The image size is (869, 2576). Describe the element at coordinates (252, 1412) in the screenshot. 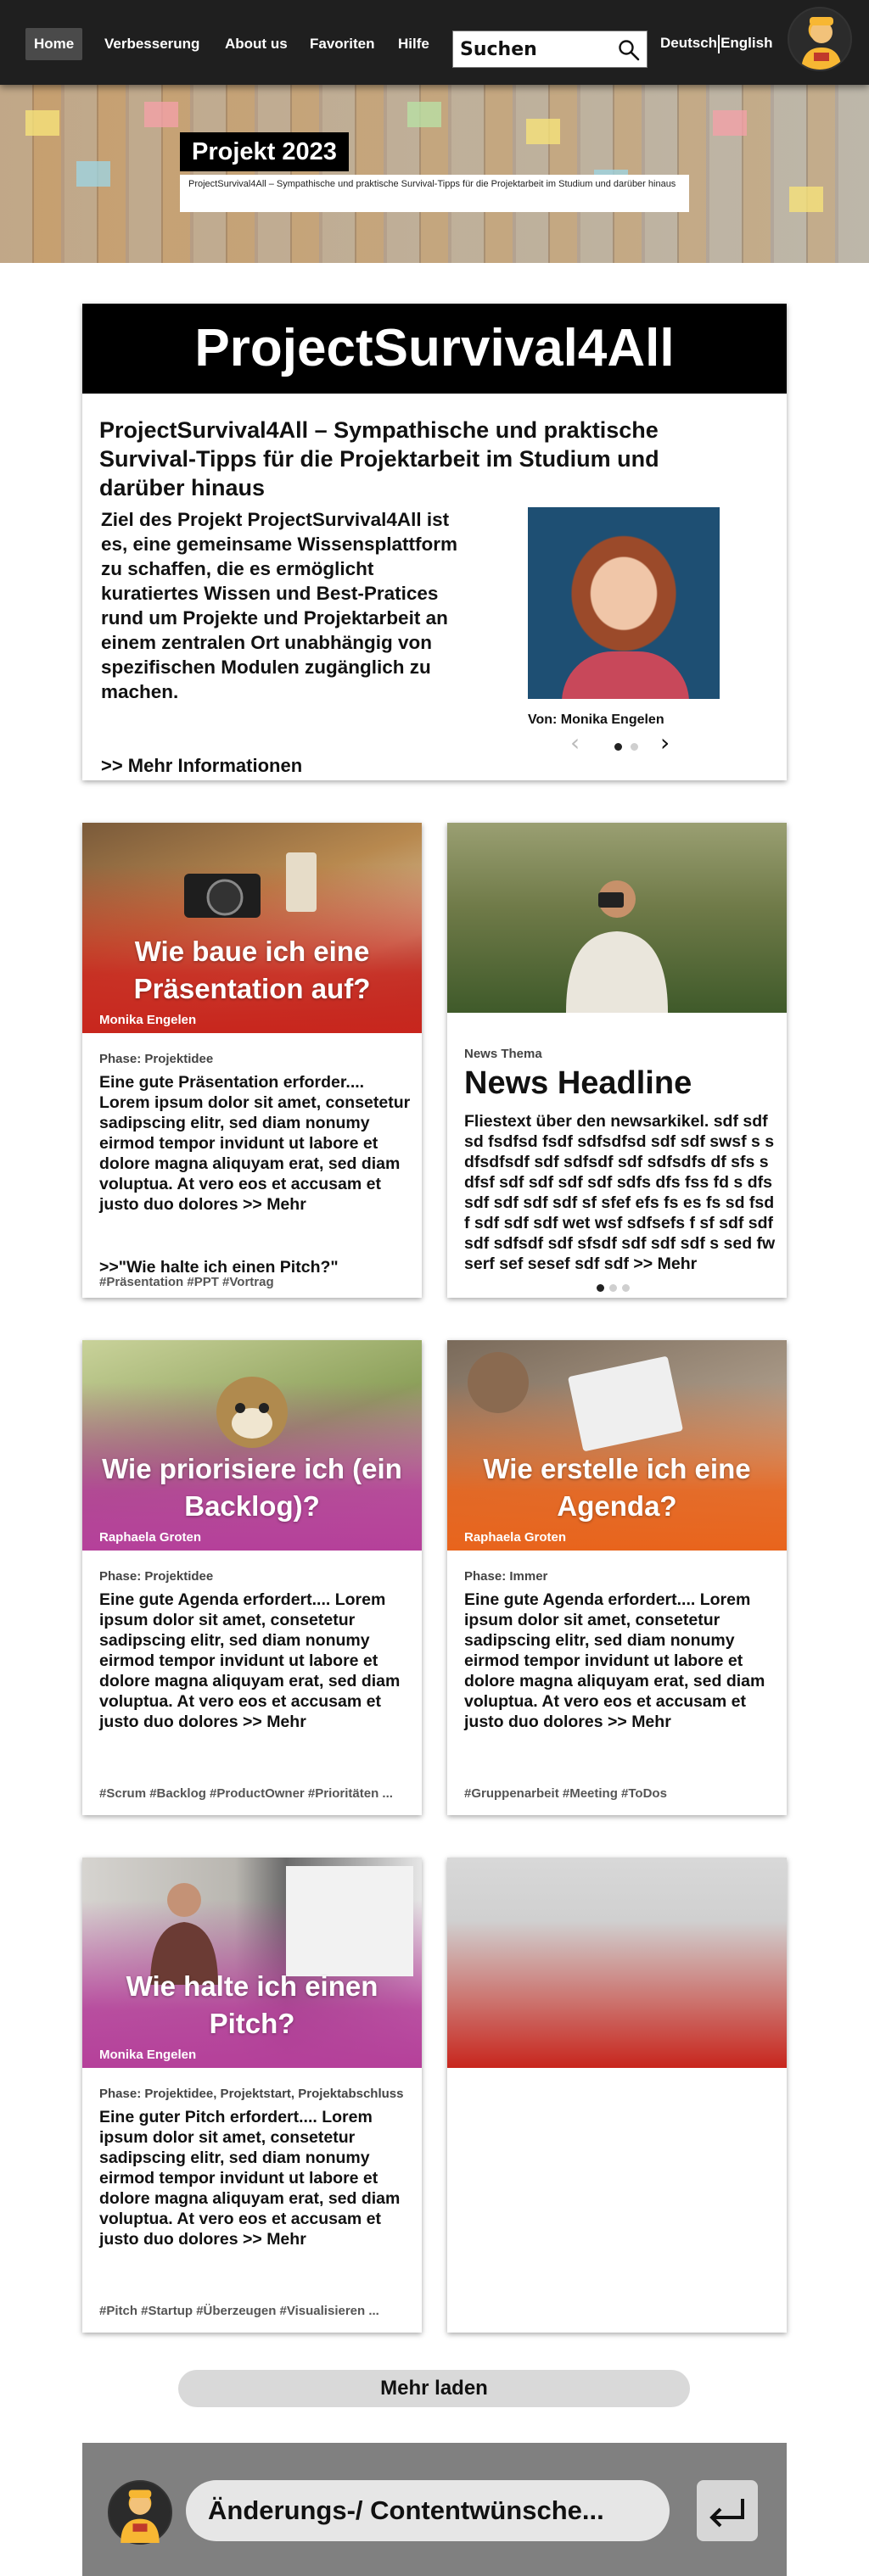

I see `monkey-photo` at that location.